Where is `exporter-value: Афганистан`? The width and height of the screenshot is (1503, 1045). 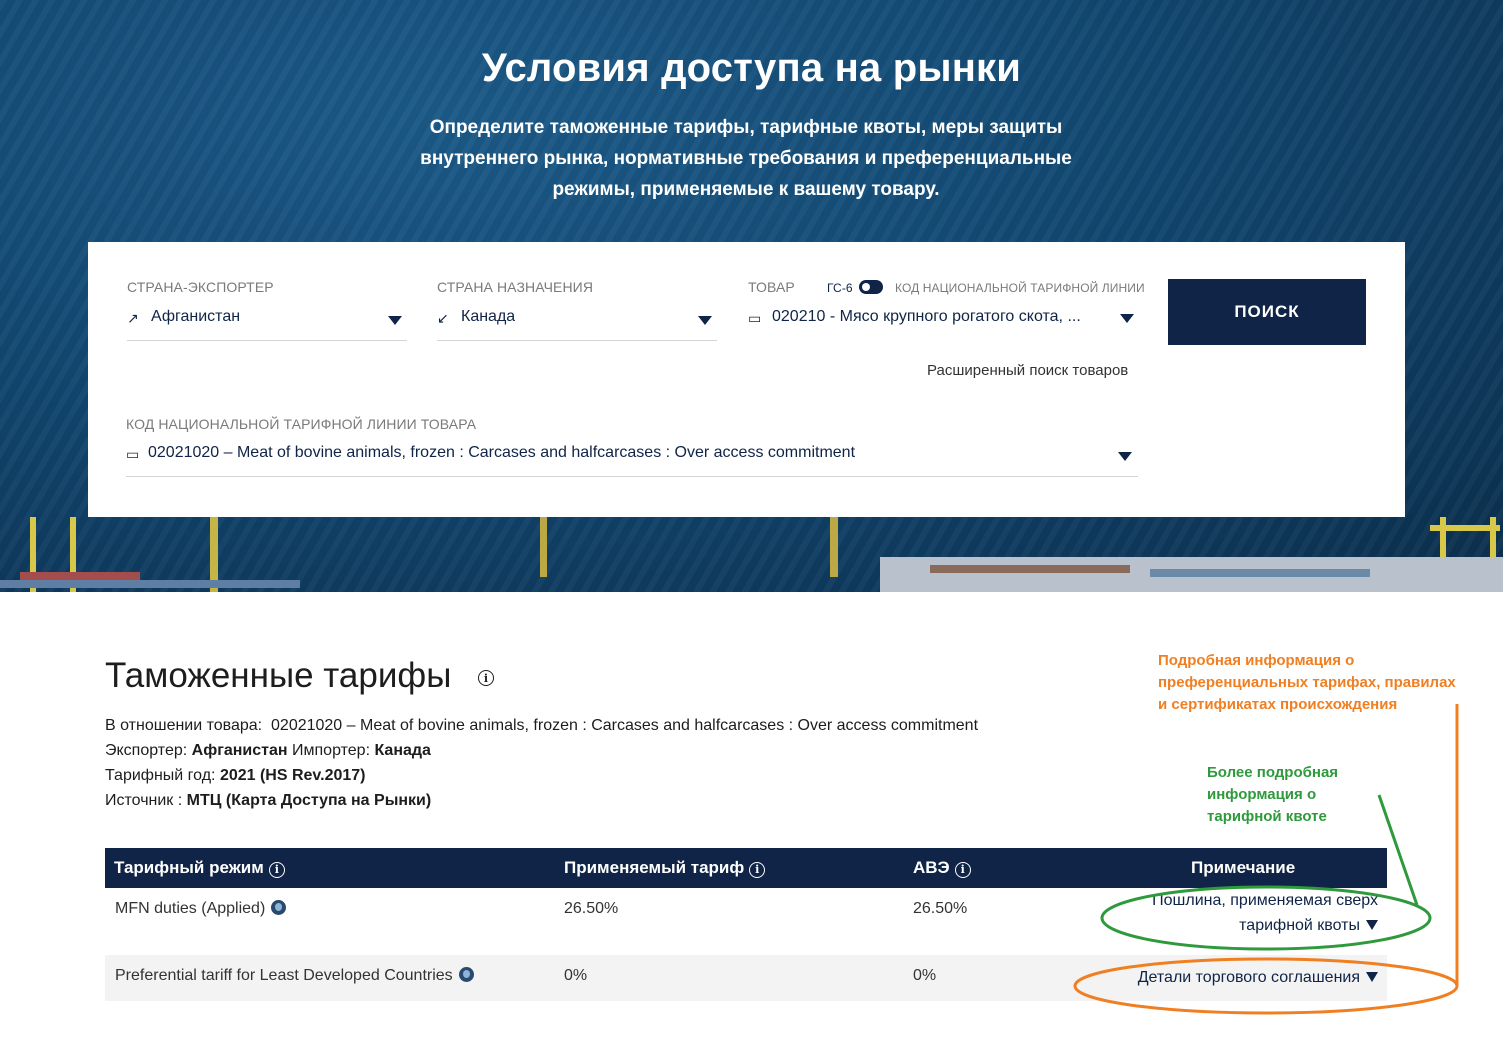
exporter-value: Афганистан is located at coordinates (196, 316).